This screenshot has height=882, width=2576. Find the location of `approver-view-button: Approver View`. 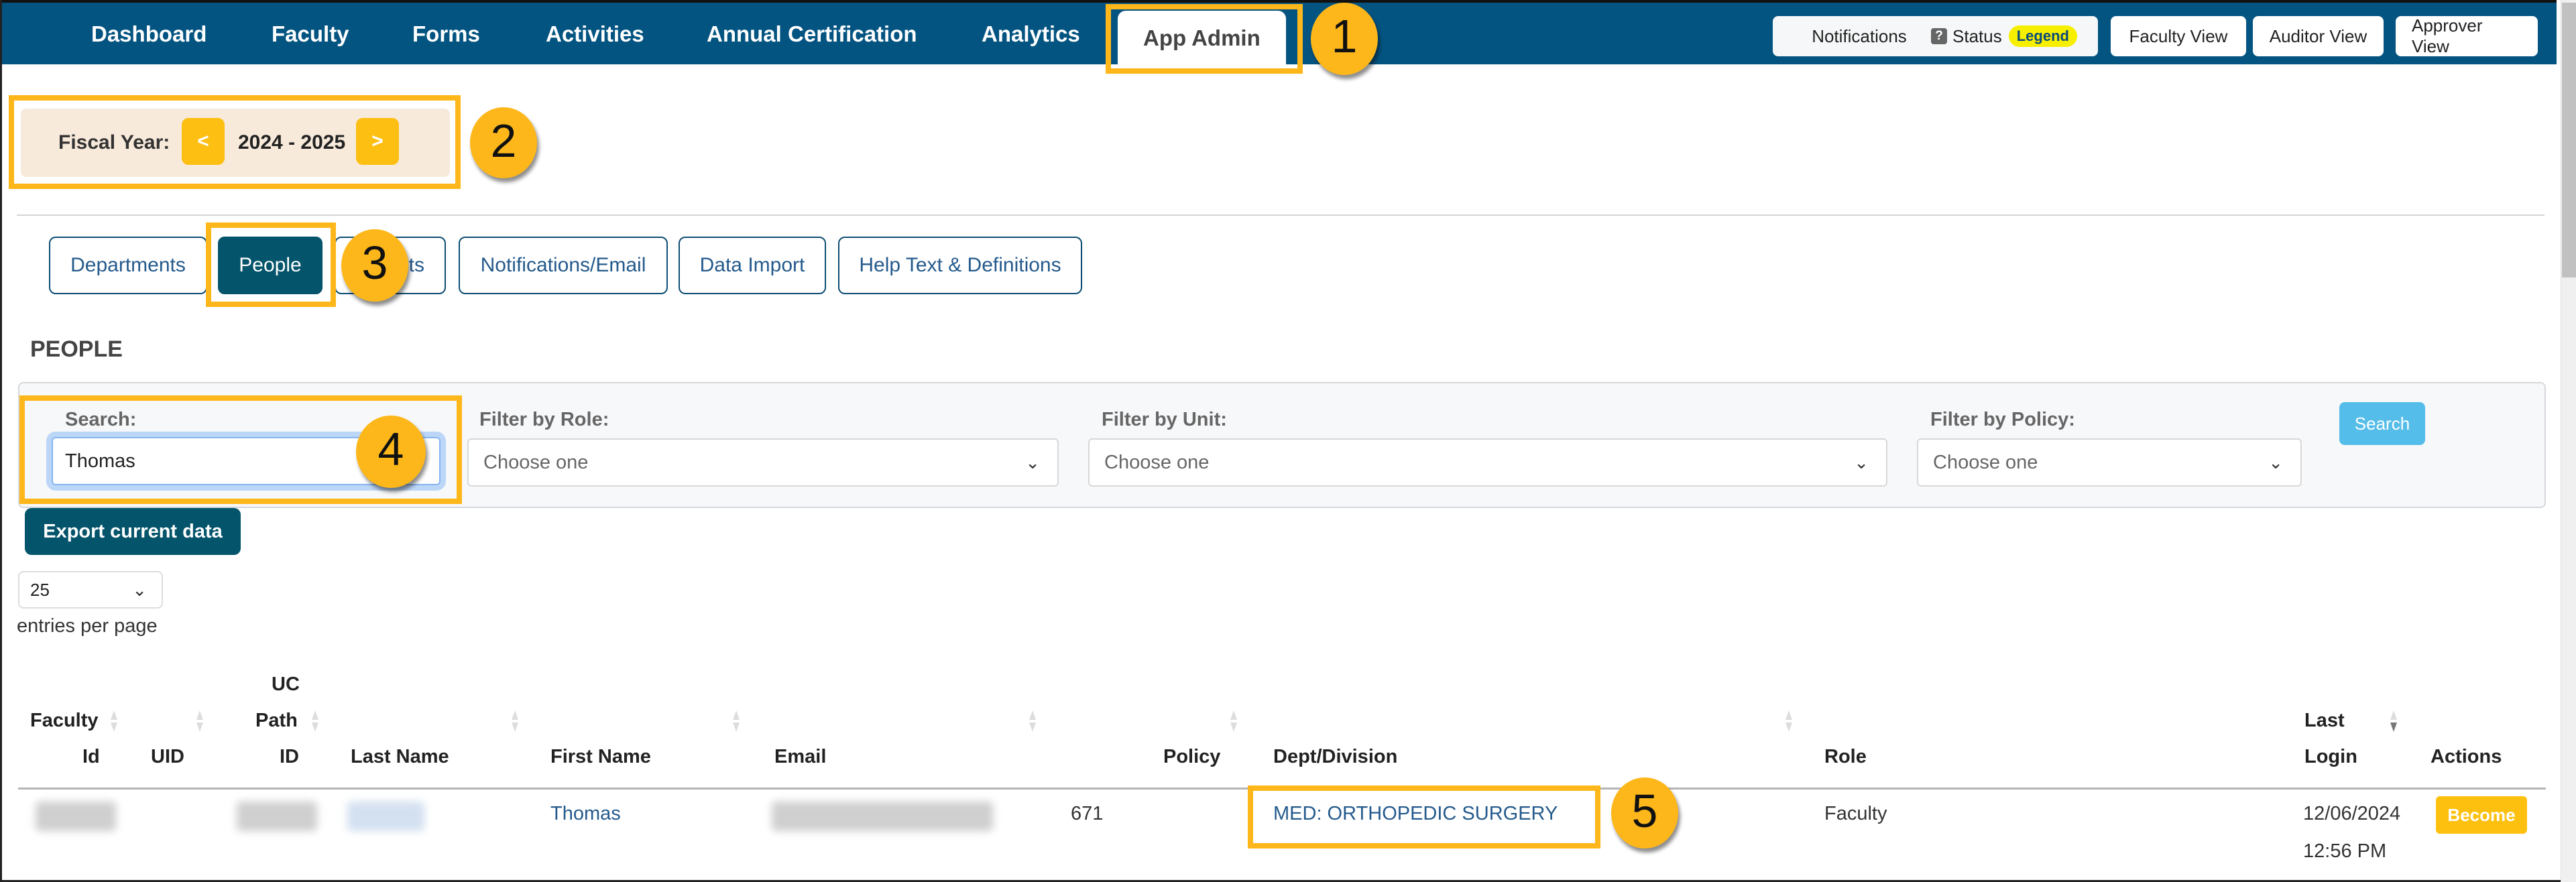

approver-view-button: Approver View is located at coordinates (2467, 35).